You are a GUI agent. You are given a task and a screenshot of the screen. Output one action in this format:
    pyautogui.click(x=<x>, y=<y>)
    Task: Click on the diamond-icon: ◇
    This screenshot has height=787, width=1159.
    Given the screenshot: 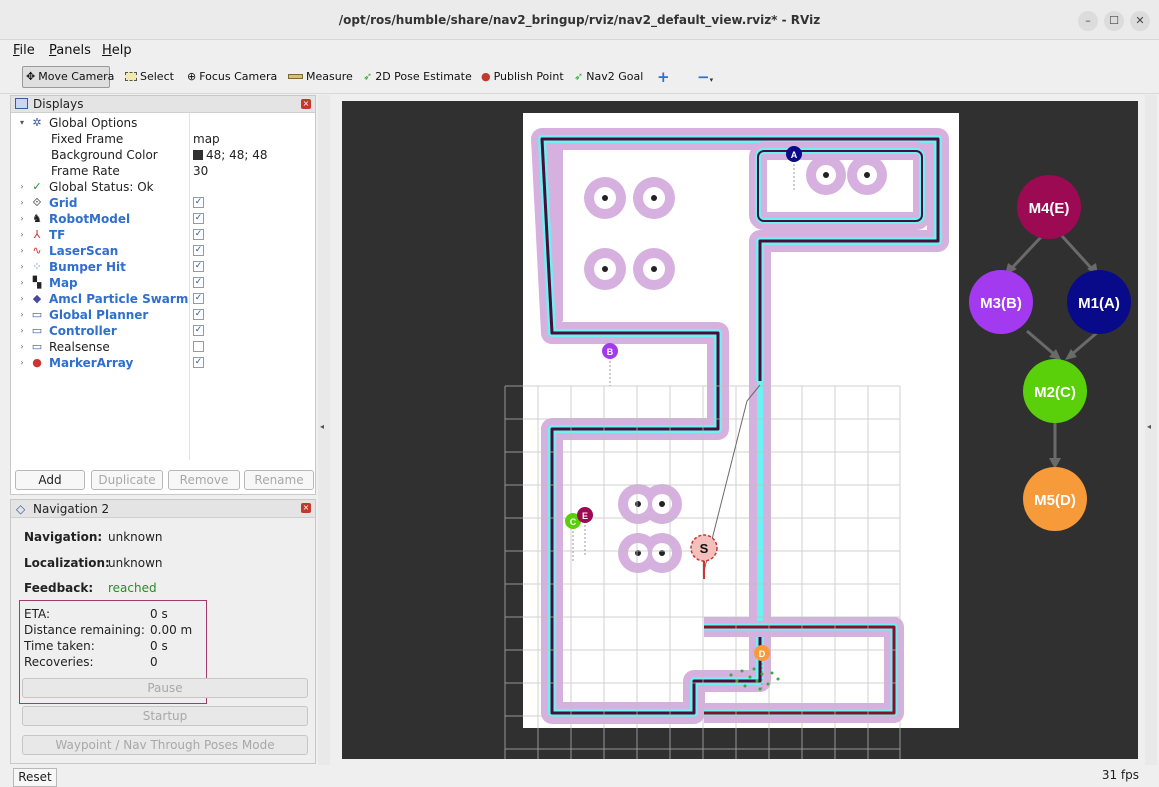 What is the action you would take?
    pyautogui.click(x=21, y=509)
    